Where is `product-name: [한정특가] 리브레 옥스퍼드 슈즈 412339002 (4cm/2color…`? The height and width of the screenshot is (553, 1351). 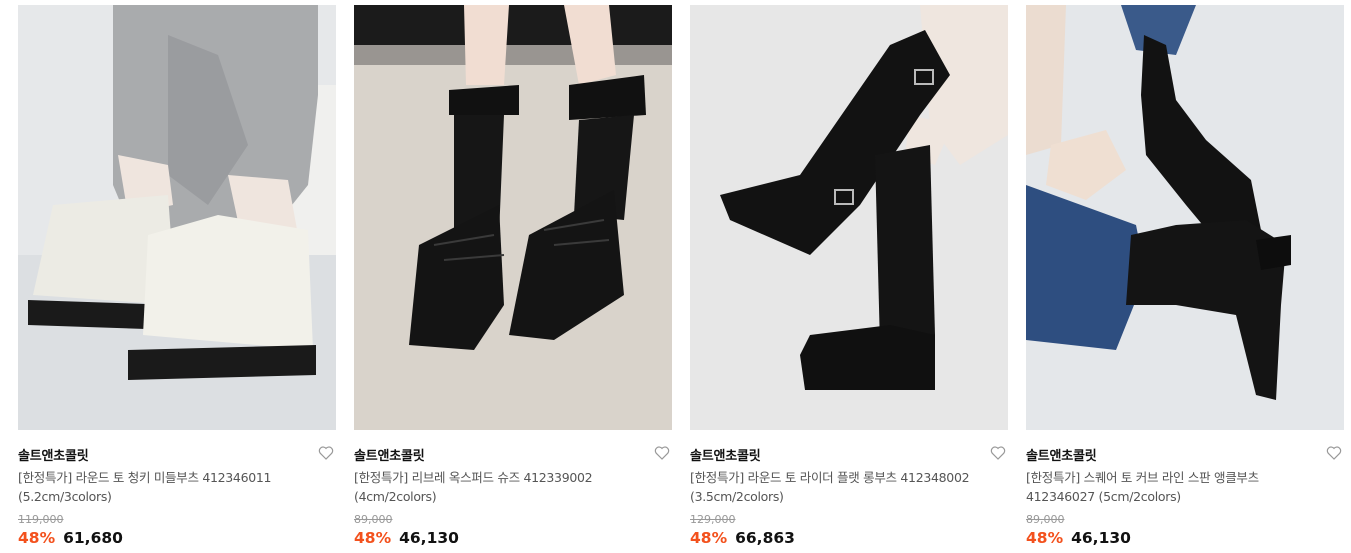
product-name: [한정특가] 리브레 옥스퍼드 슈즈 412339002 (4cm/2color… is located at coordinates (504, 487).